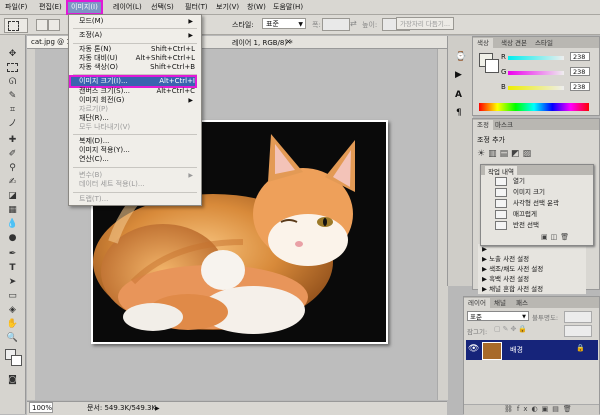  What do you see at coordinates (498, 316) in the screenshot?
I see `blend-mode-select: 표준 ▼` at bounding box center [498, 316].